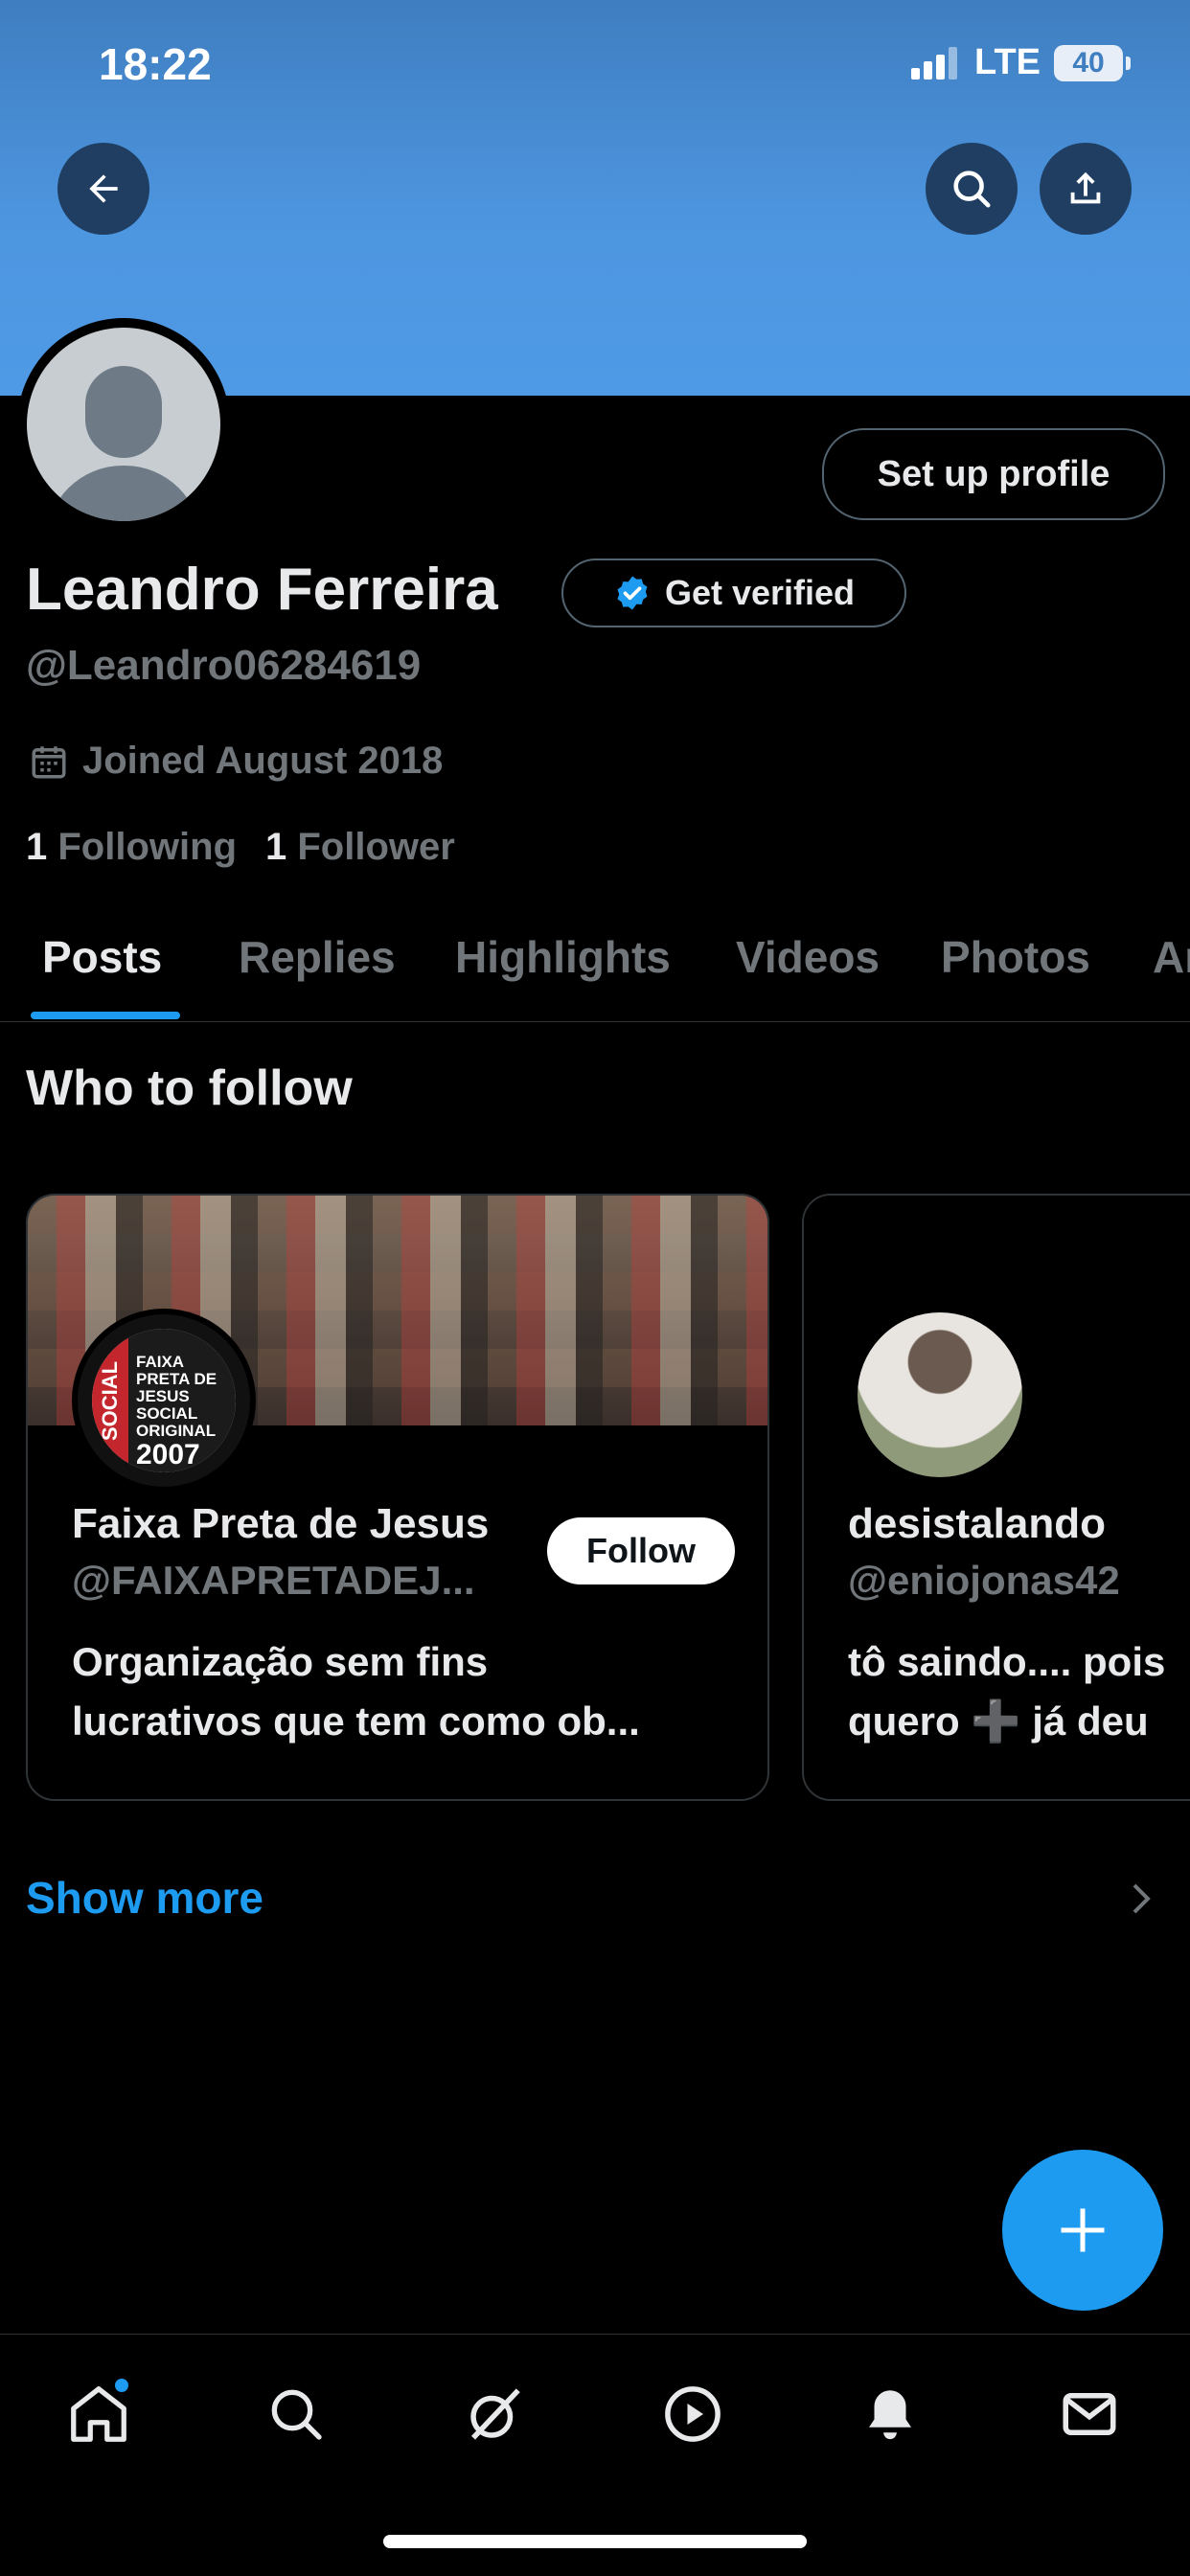 This screenshot has height=2576, width=1190. Describe the element at coordinates (563, 957) in the screenshot. I see `tab-highlights: Highlights` at that location.